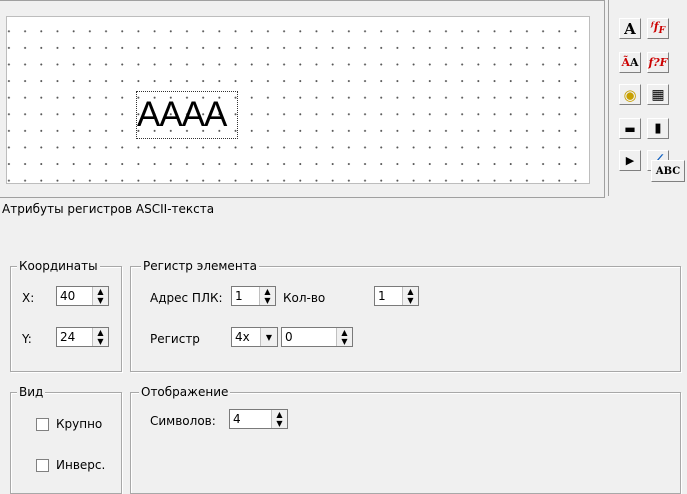 Image resolution: width=687 pixels, height=494 pixels. What do you see at coordinates (28, 298) in the screenshot?
I see `x-label: X:` at bounding box center [28, 298].